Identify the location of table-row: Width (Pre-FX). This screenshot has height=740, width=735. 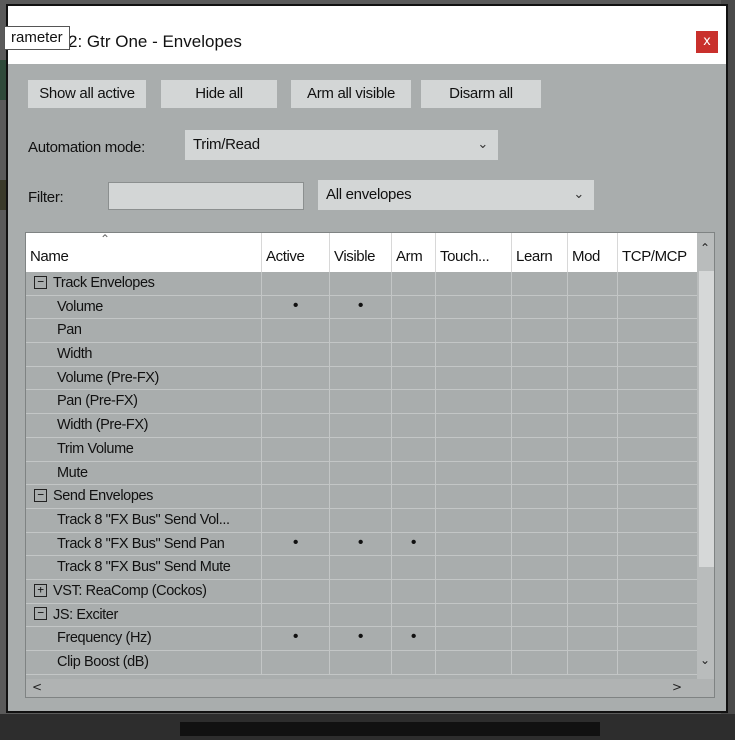
(370, 426).